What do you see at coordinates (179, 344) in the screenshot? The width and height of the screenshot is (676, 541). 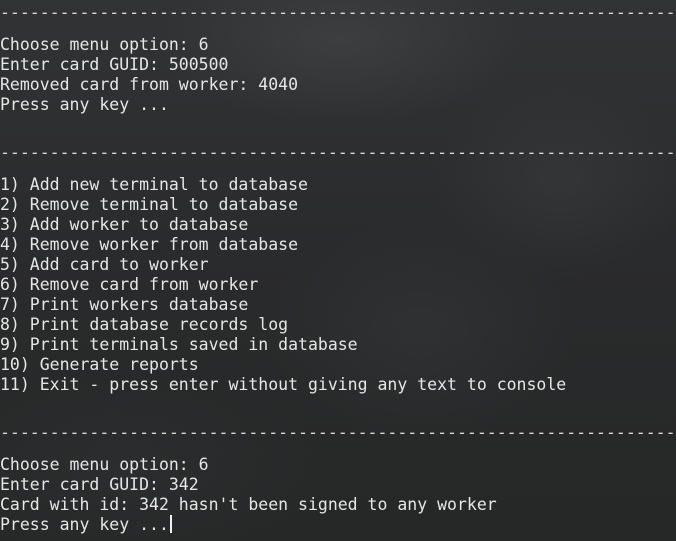 I see `menu-item-print-terminals: 9) Print terminals saved in database` at bounding box center [179, 344].